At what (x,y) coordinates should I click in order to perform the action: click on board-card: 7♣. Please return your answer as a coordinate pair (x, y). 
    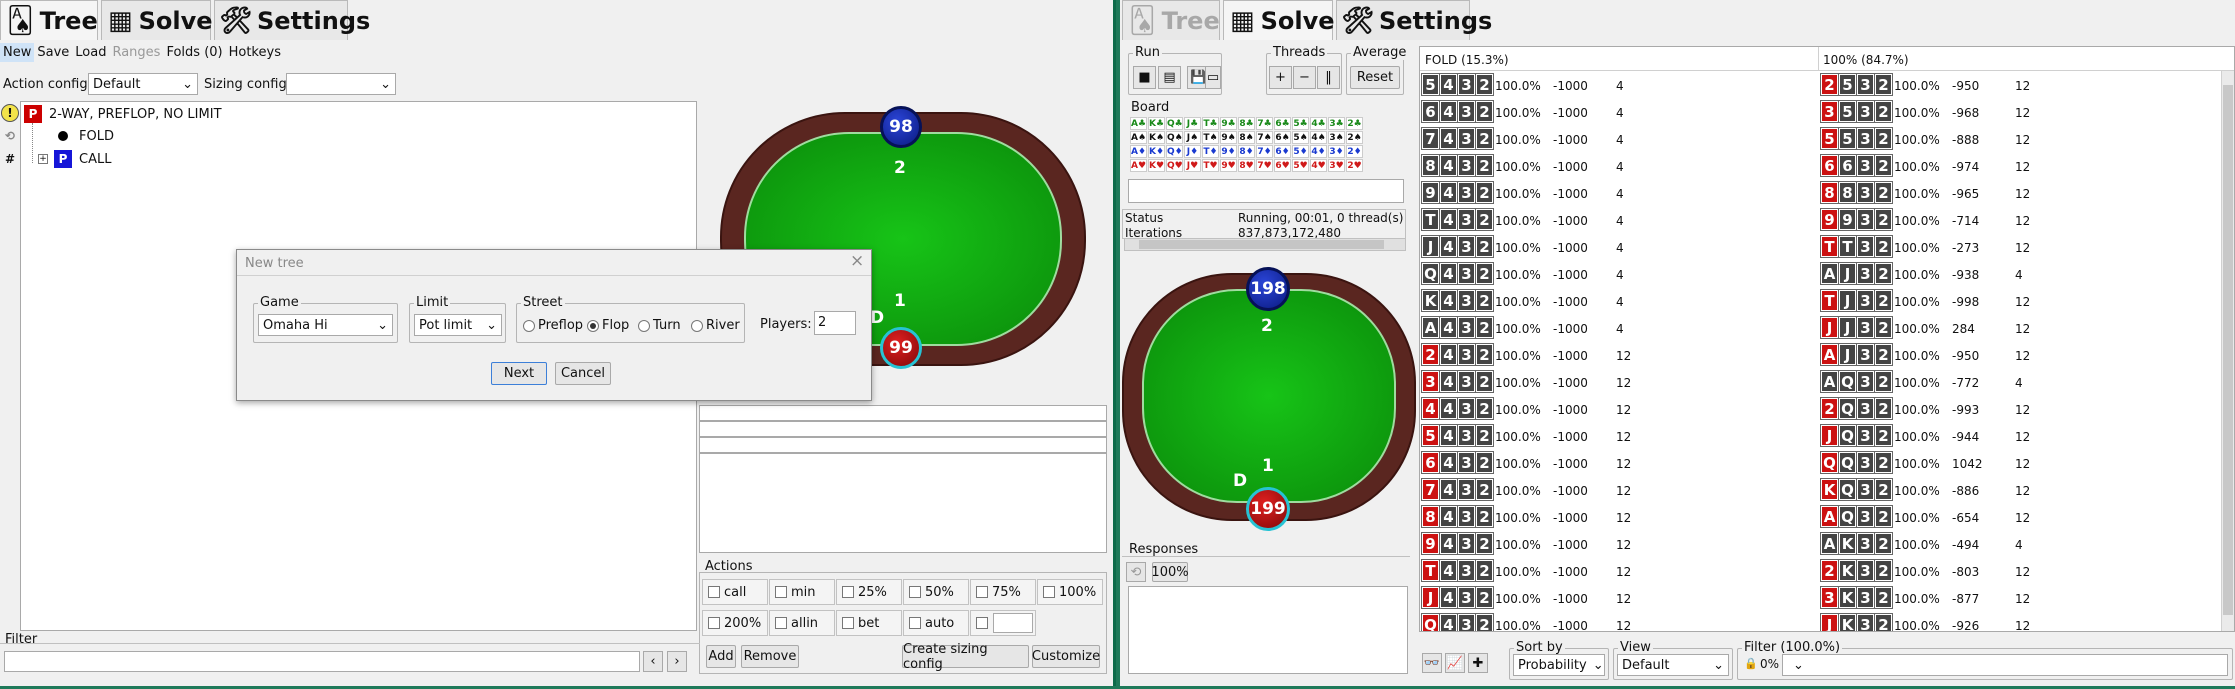
    Looking at the image, I should click on (1264, 123).